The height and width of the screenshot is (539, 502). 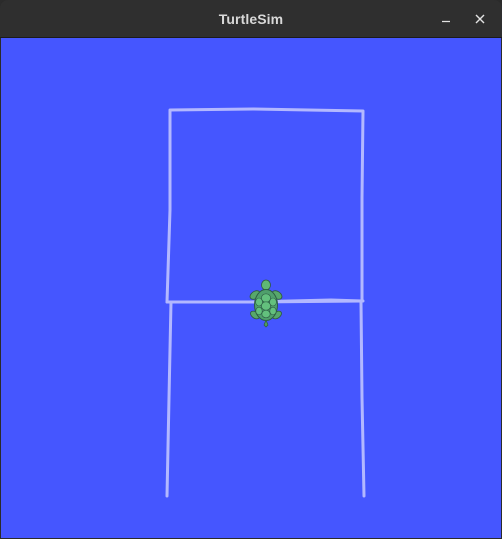 I want to click on close-button, so click(x=480, y=19).